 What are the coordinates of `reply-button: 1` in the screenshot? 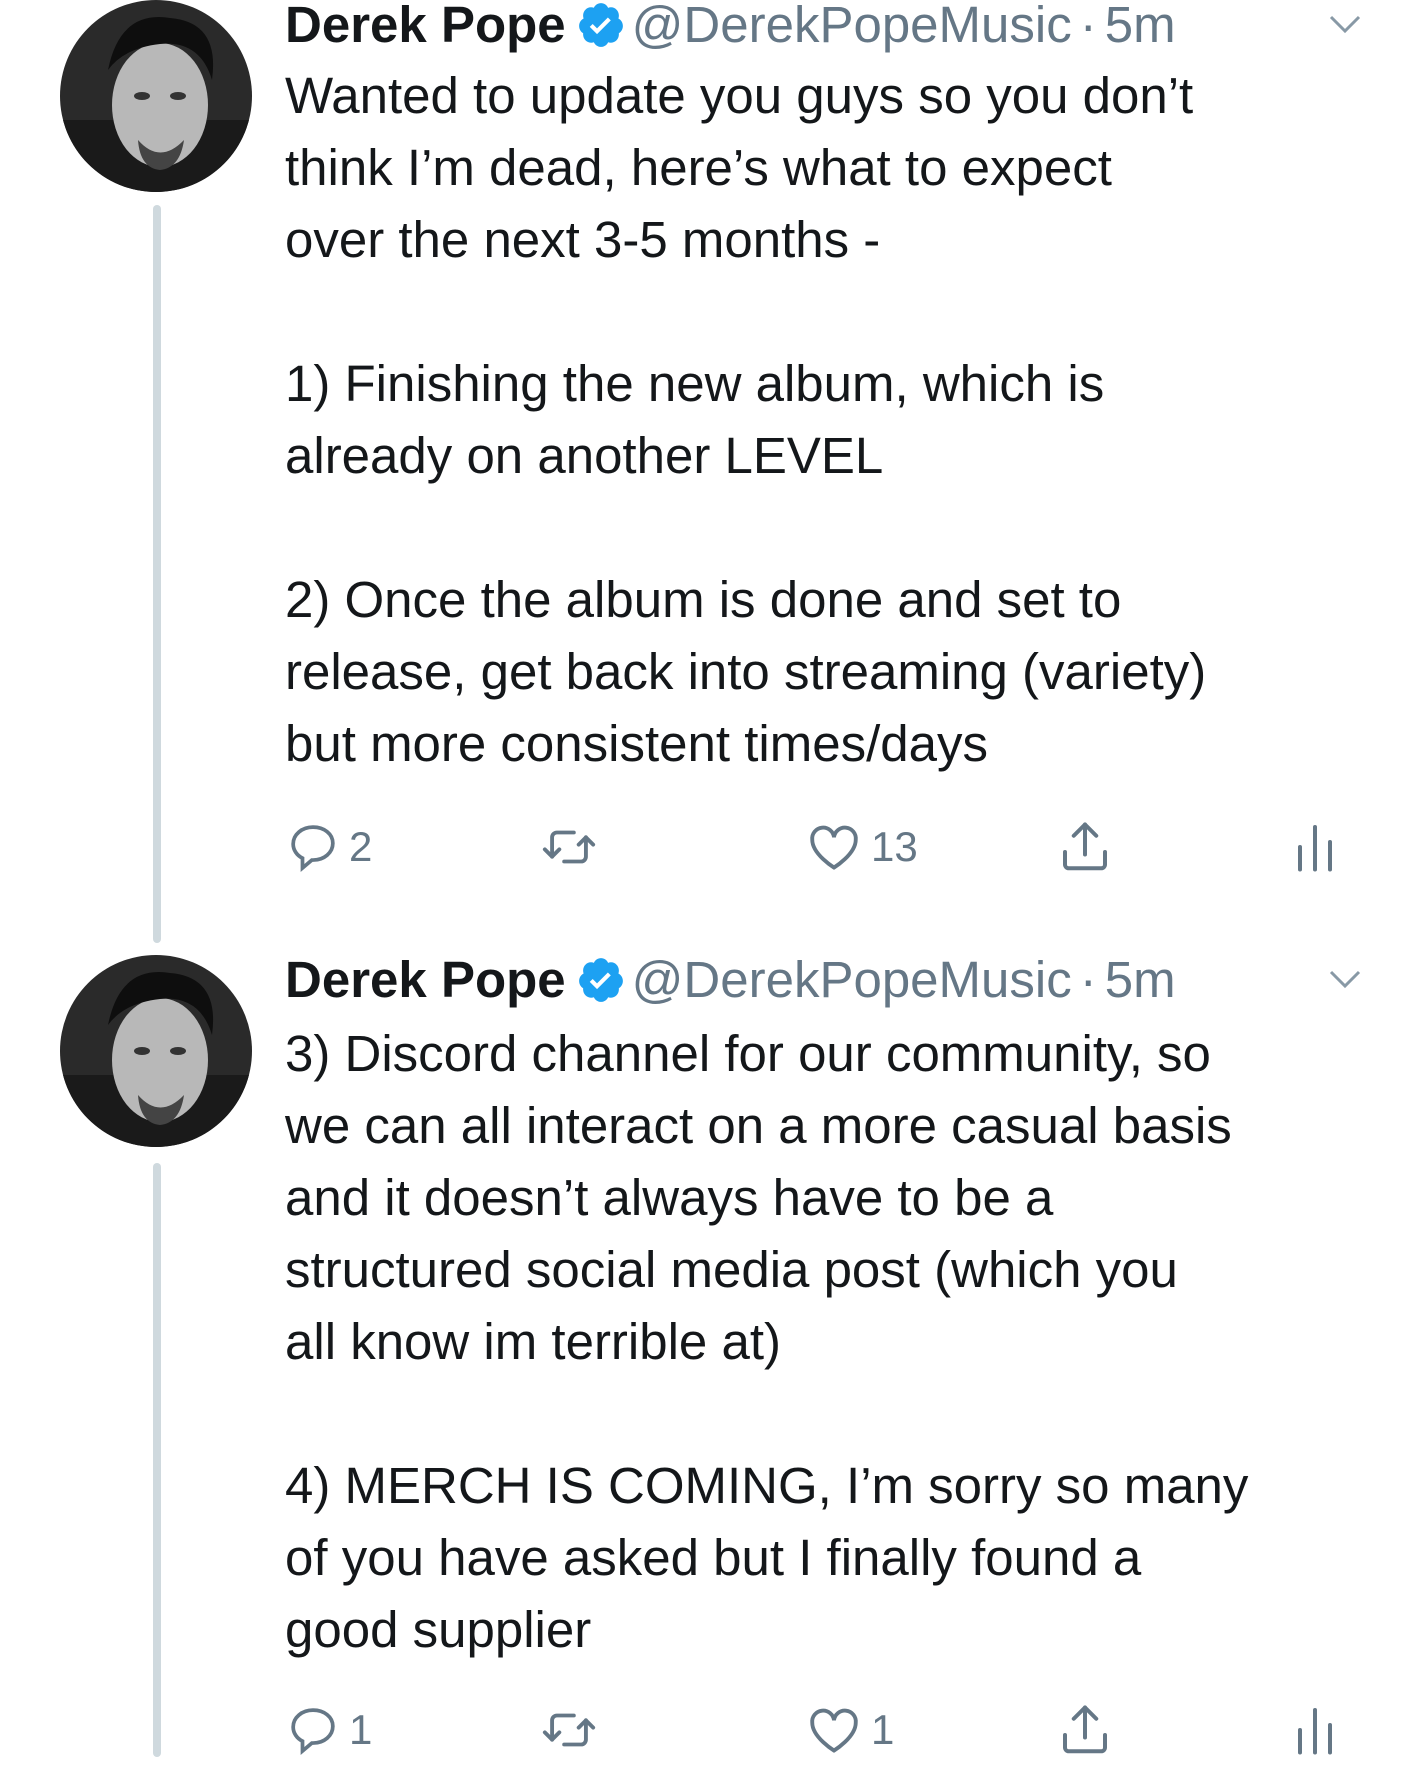 It's located at (328, 1730).